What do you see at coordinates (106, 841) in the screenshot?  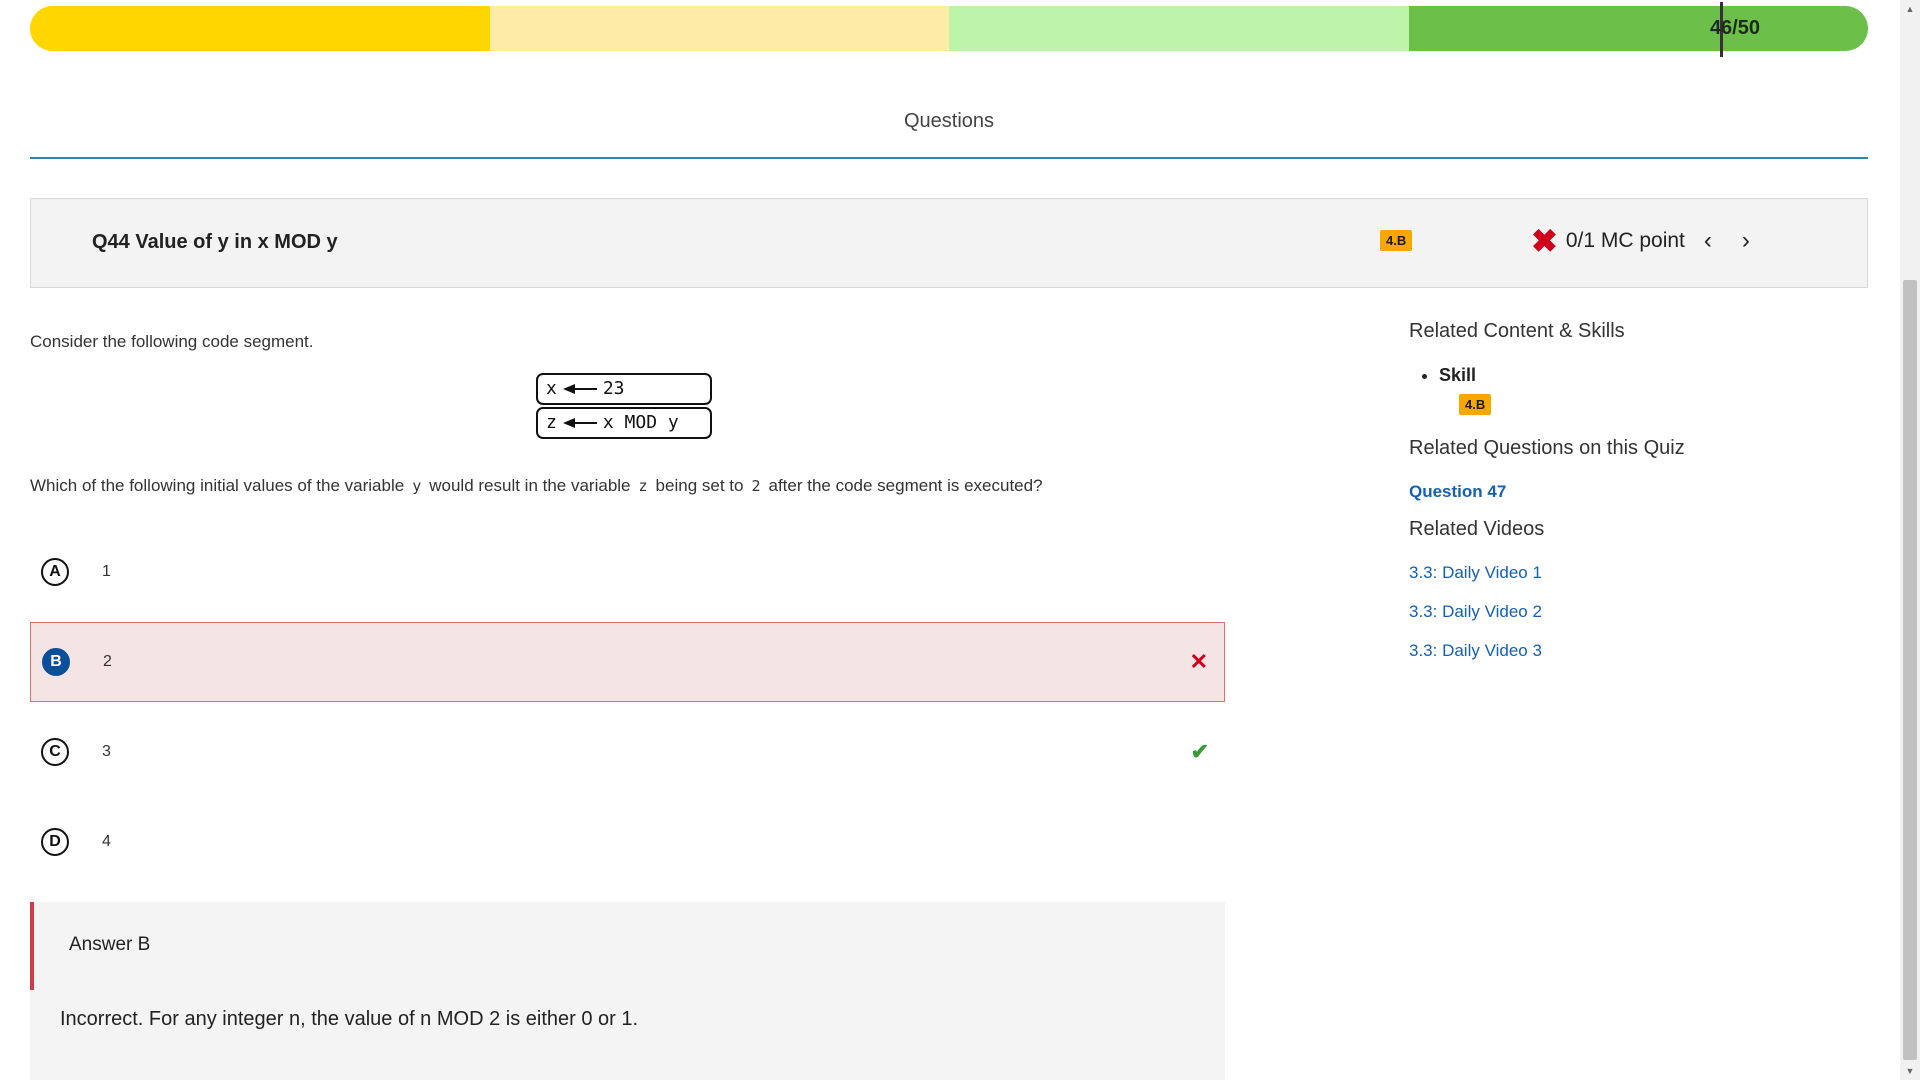 I see `choice-value: 4` at bounding box center [106, 841].